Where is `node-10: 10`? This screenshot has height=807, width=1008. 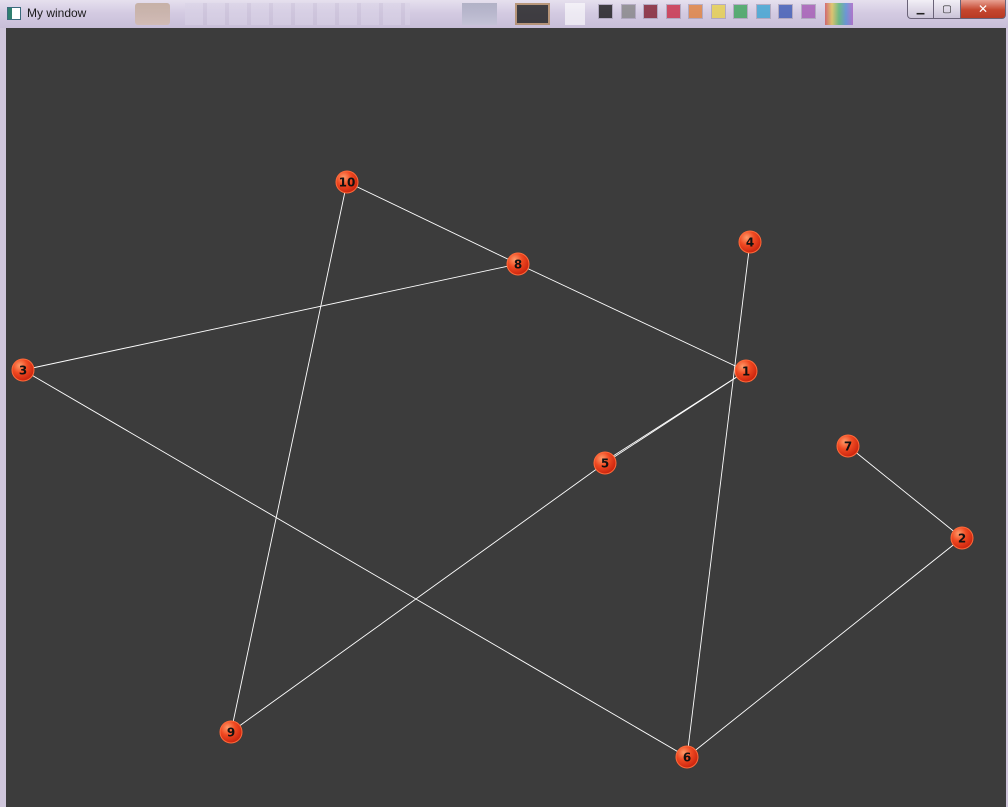 node-10: 10 is located at coordinates (347, 182).